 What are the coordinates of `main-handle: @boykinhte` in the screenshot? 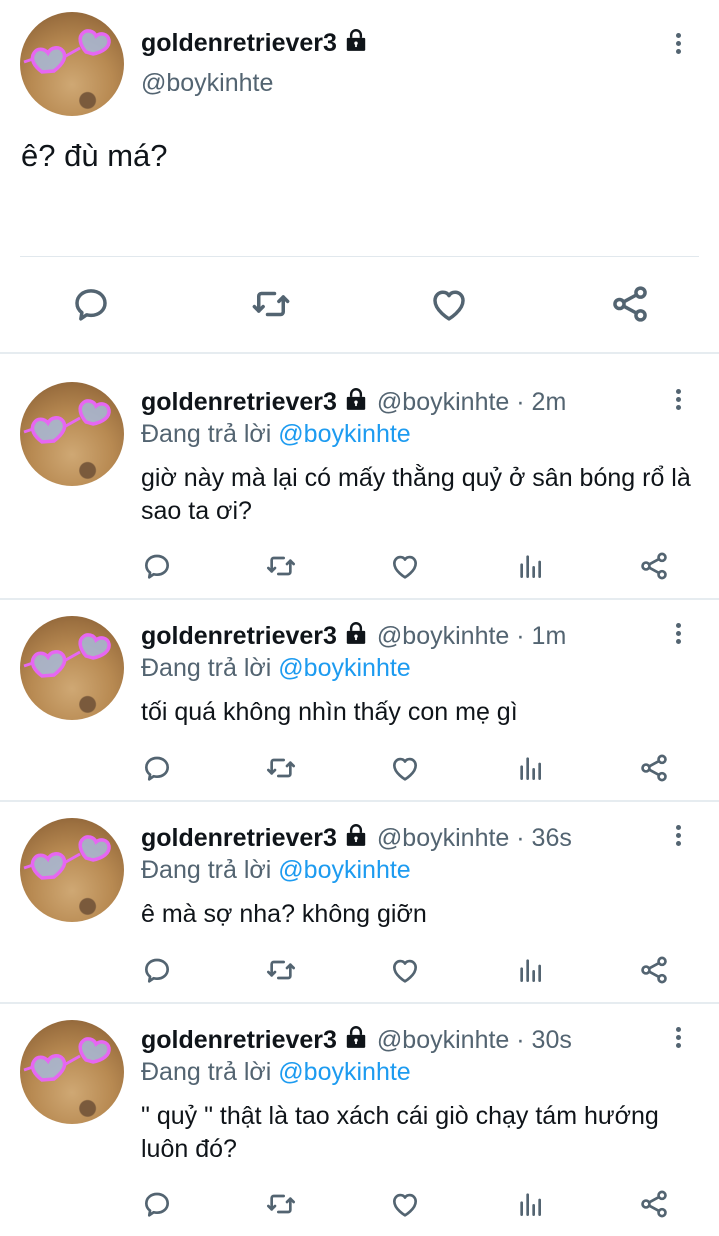 It's located at (207, 83).